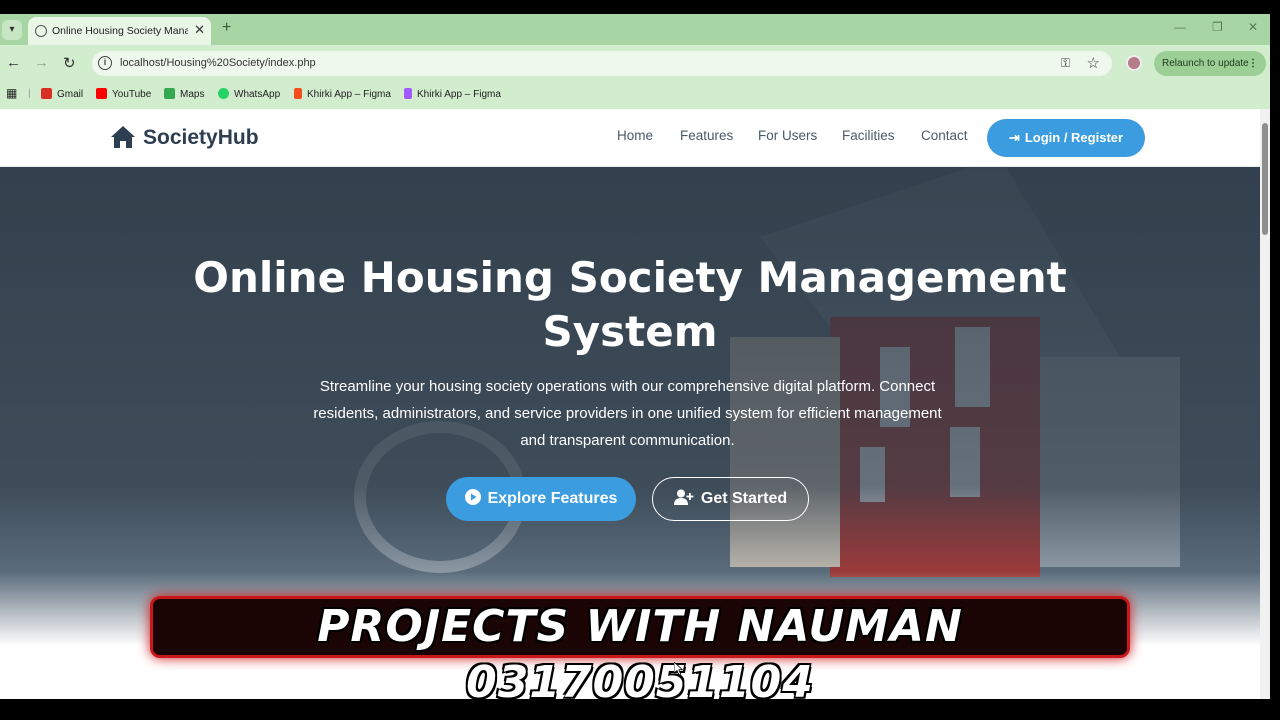 This screenshot has width=1280, height=720. I want to click on active-tab: Online Housing Society Manag ✕, so click(119, 31).